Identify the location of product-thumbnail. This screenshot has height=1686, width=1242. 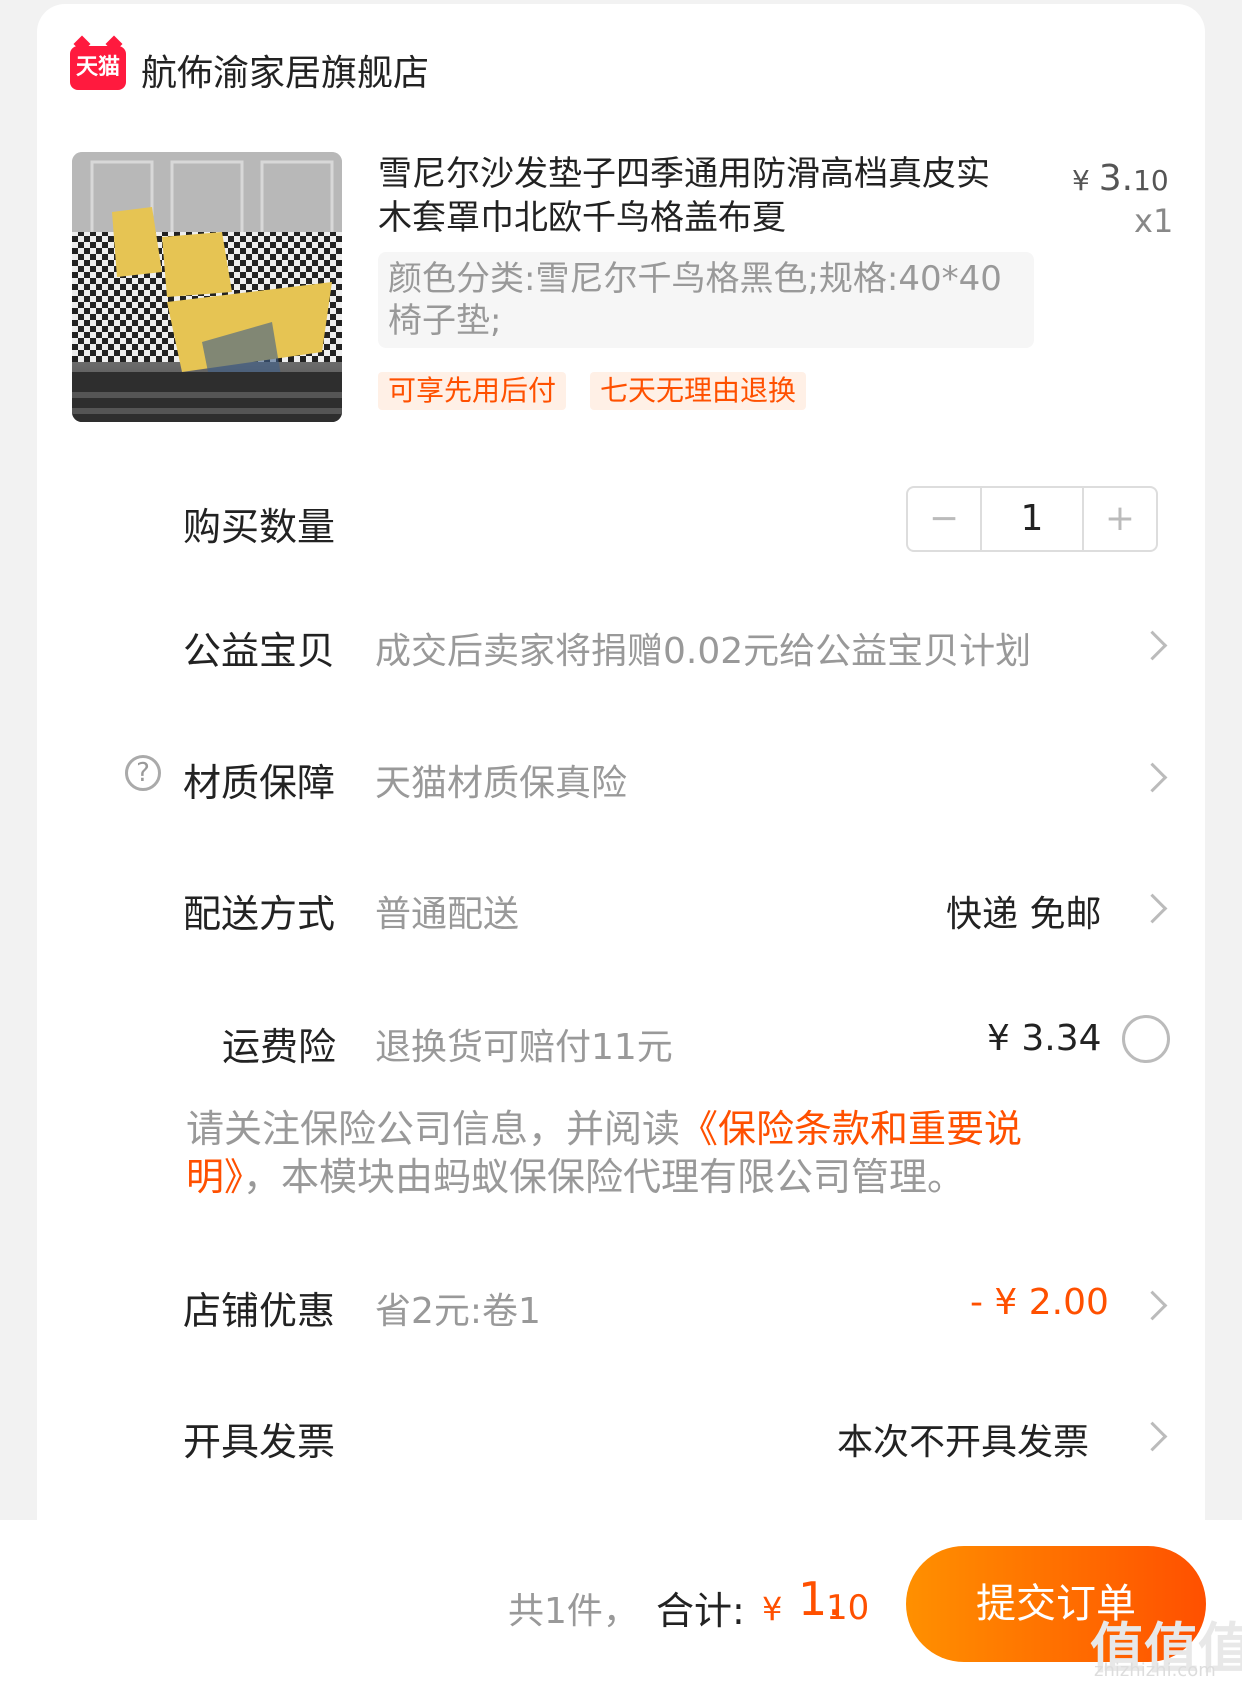
(207, 287).